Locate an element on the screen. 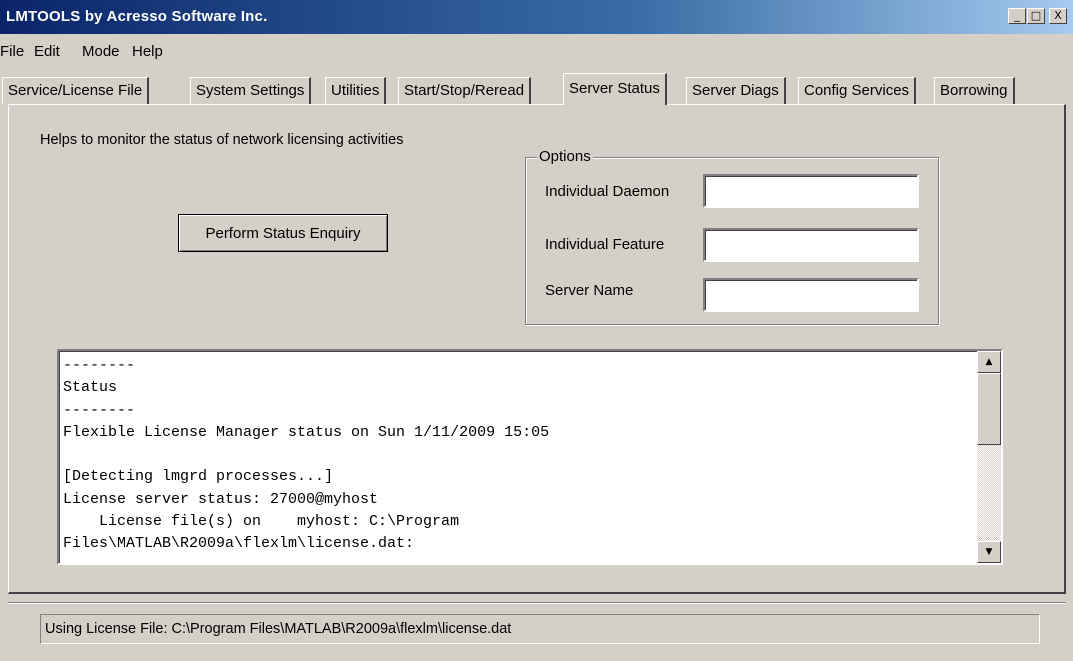  menu-bar: File Edit Mode Help is located at coordinates (536, 51).